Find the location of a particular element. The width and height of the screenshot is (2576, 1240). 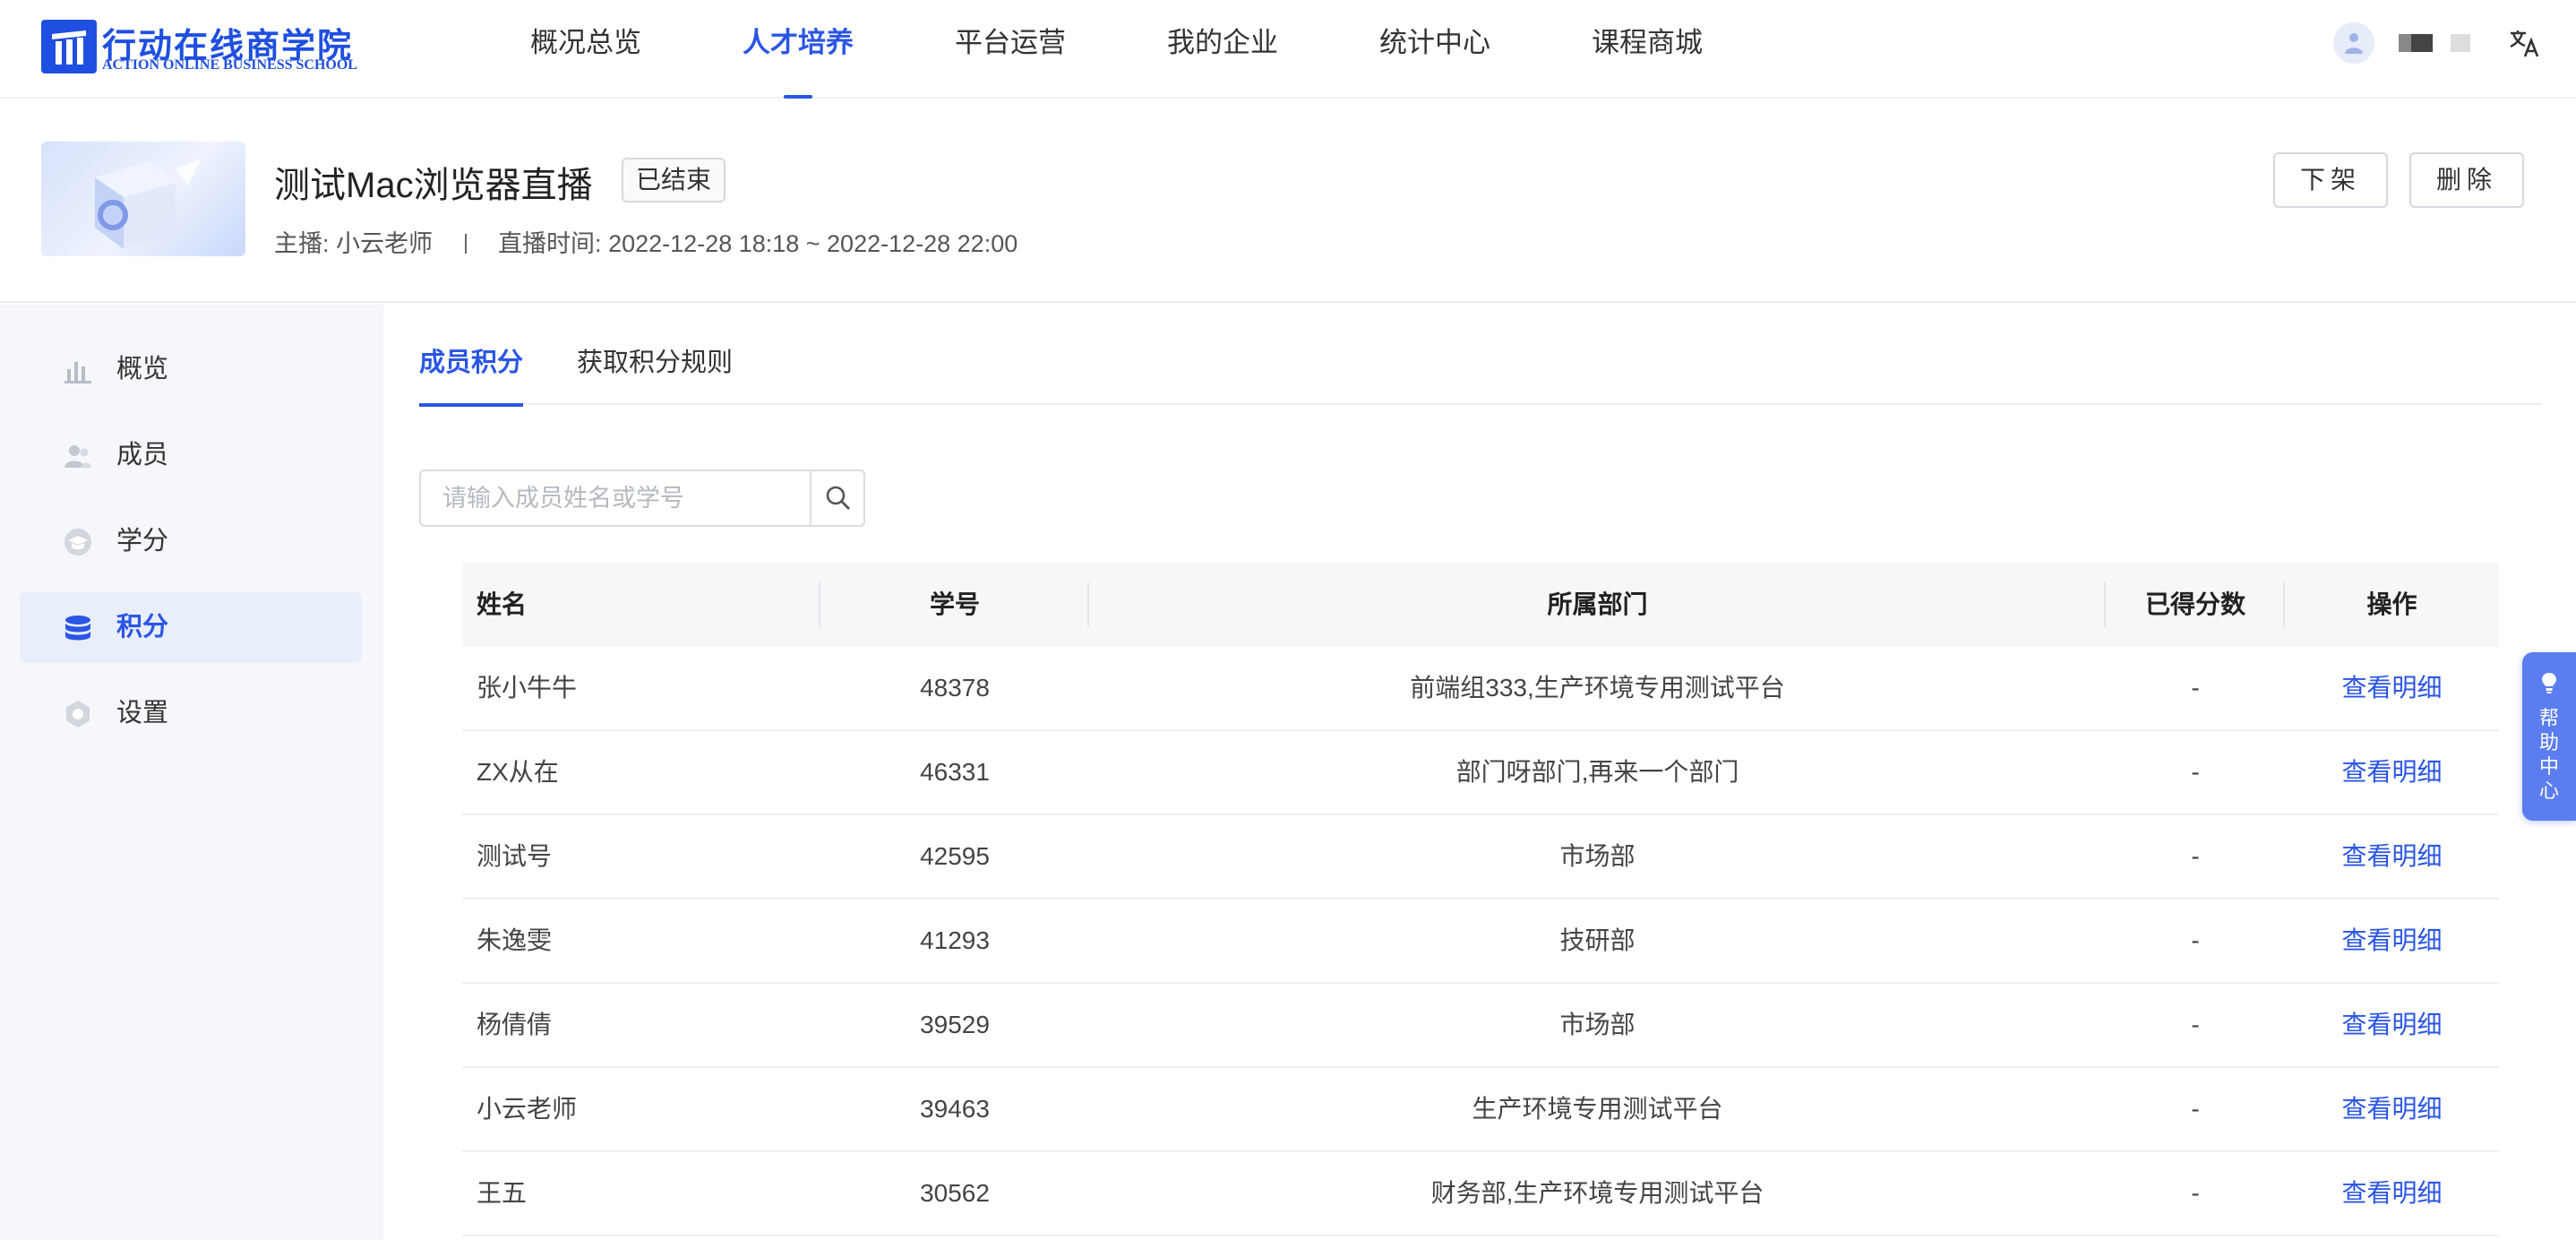

table-row: 张小牛牛 48378 前端组333,生产环境专用测试平台 - 查看明细 is located at coordinates (1480, 689).